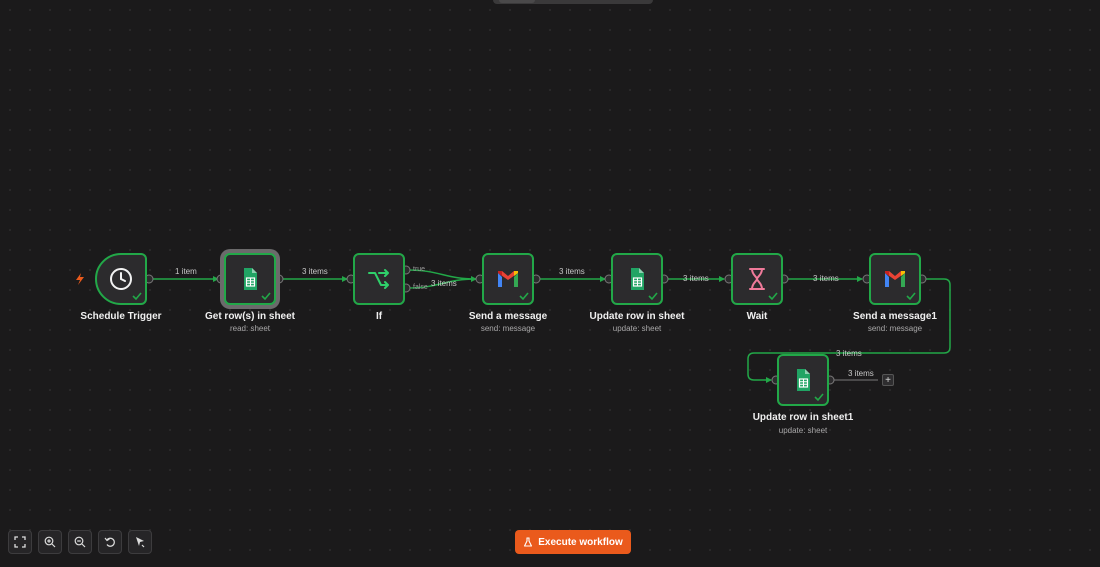  Describe the element at coordinates (895, 316) in the screenshot. I see `node-title: Send a message1` at that location.